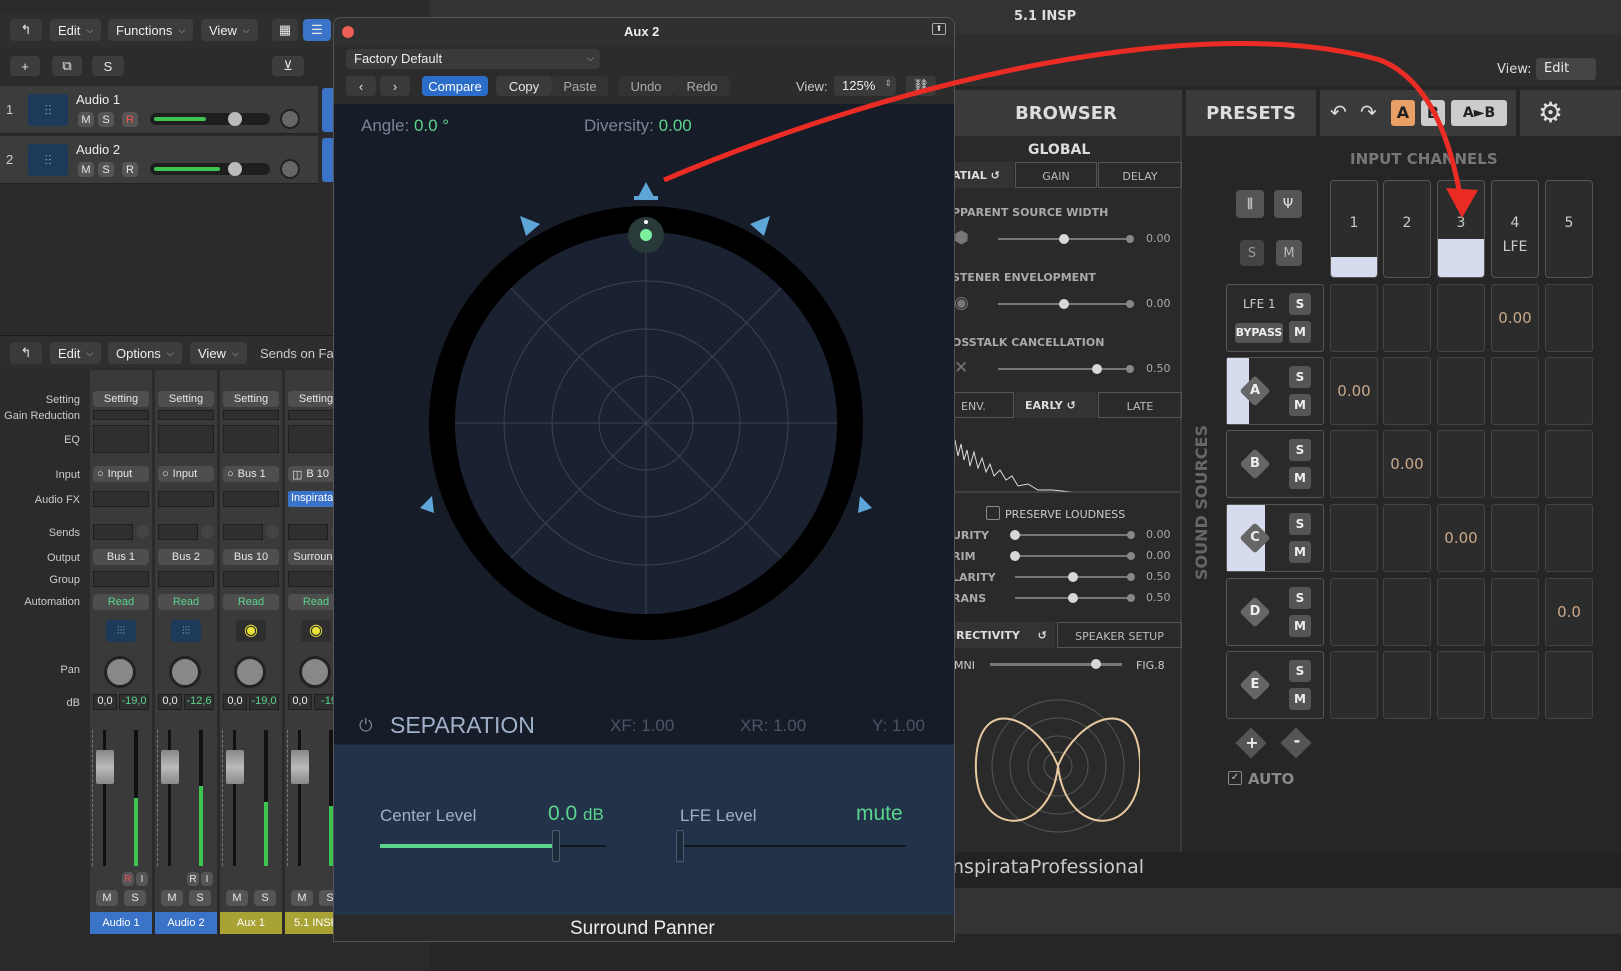  I want to click on input-slot: ○ Input, so click(186, 474).